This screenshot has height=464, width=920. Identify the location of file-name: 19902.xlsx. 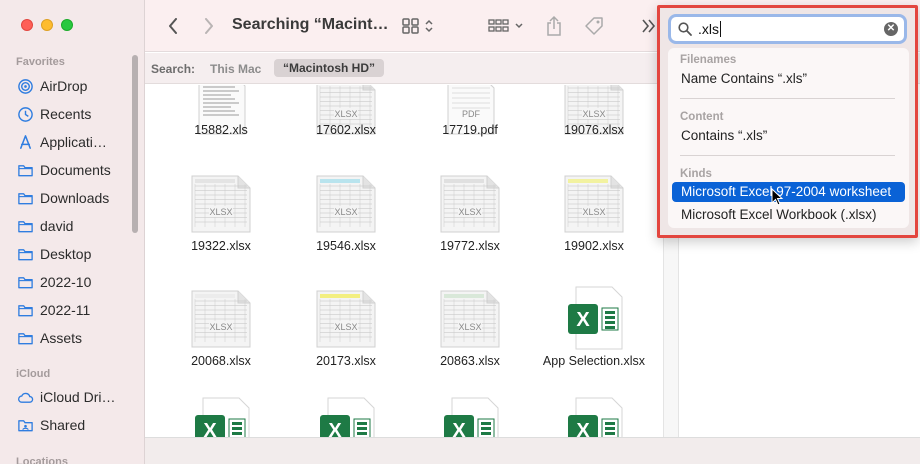
(594, 246).